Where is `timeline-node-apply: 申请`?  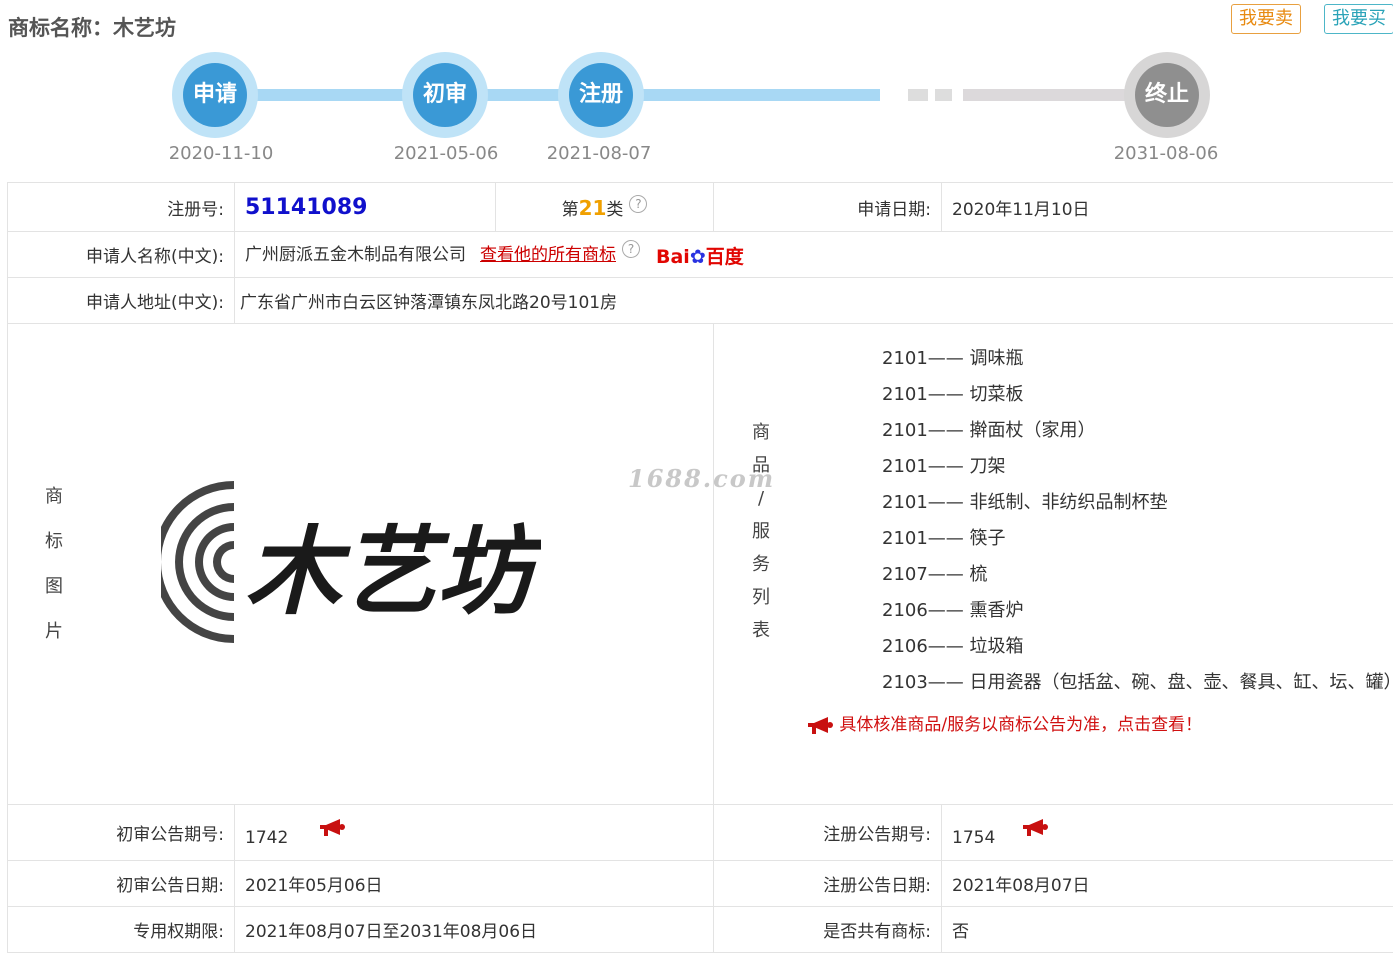 timeline-node-apply: 申请 is located at coordinates (215, 95).